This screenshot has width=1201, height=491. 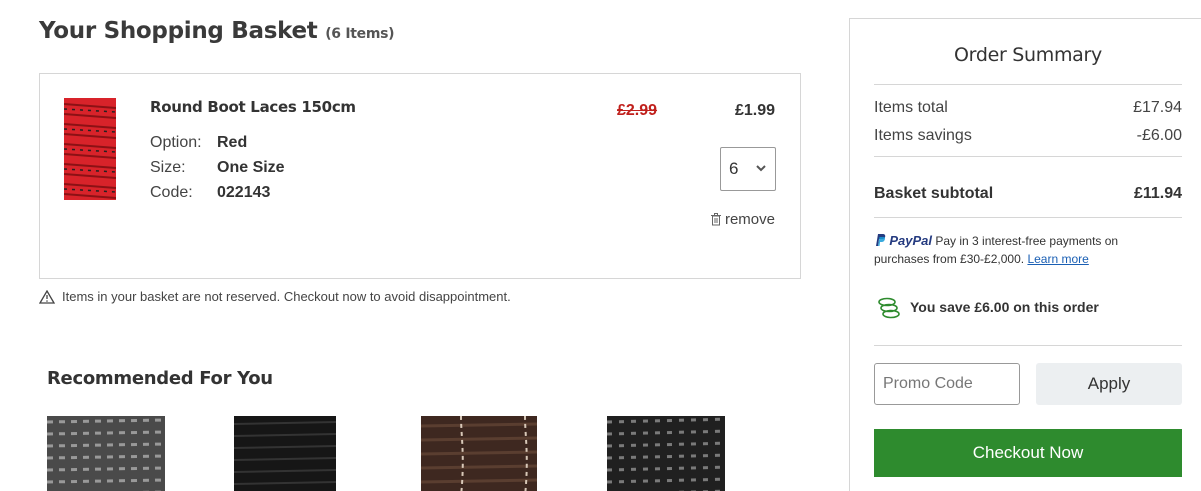 What do you see at coordinates (715, 219) in the screenshot?
I see `trash-icon` at bounding box center [715, 219].